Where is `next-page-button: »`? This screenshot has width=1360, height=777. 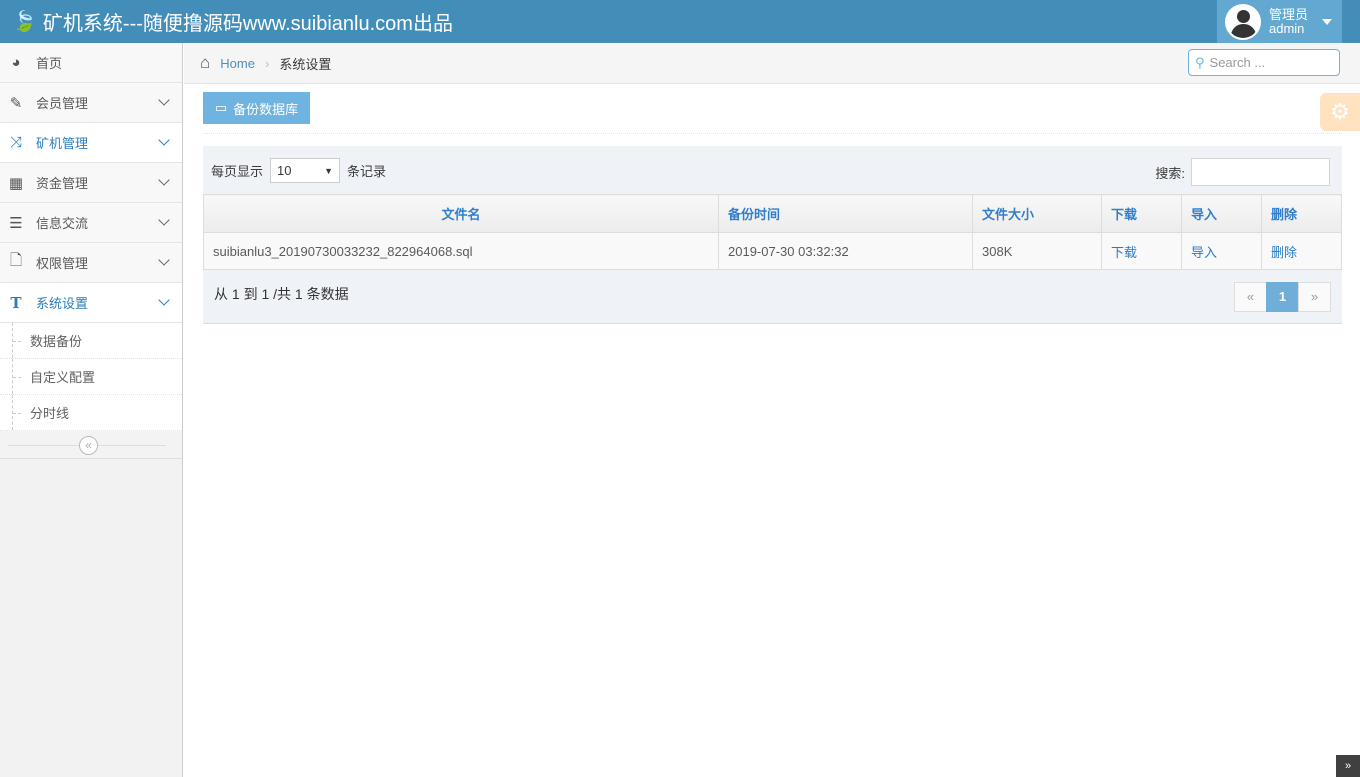 next-page-button: » is located at coordinates (1314, 297).